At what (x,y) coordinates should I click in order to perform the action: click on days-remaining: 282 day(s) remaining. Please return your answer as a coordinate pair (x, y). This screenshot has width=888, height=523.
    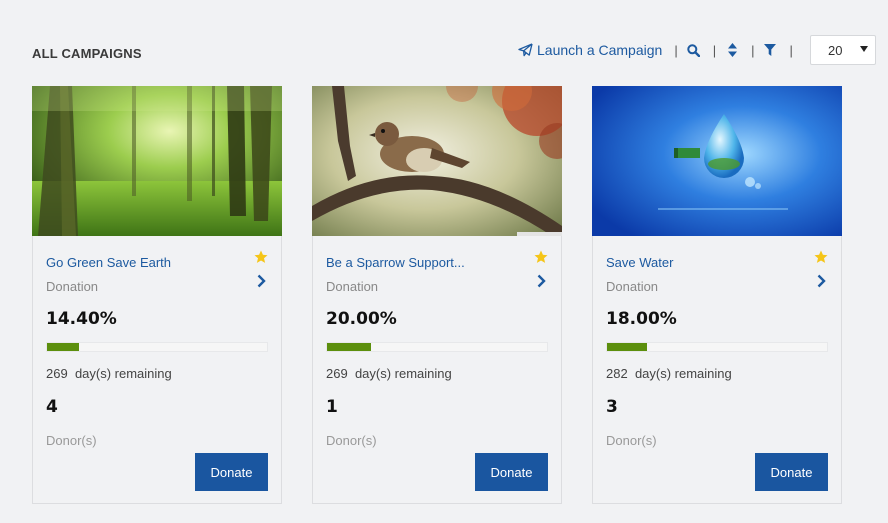
    Looking at the image, I should click on (669, 373).